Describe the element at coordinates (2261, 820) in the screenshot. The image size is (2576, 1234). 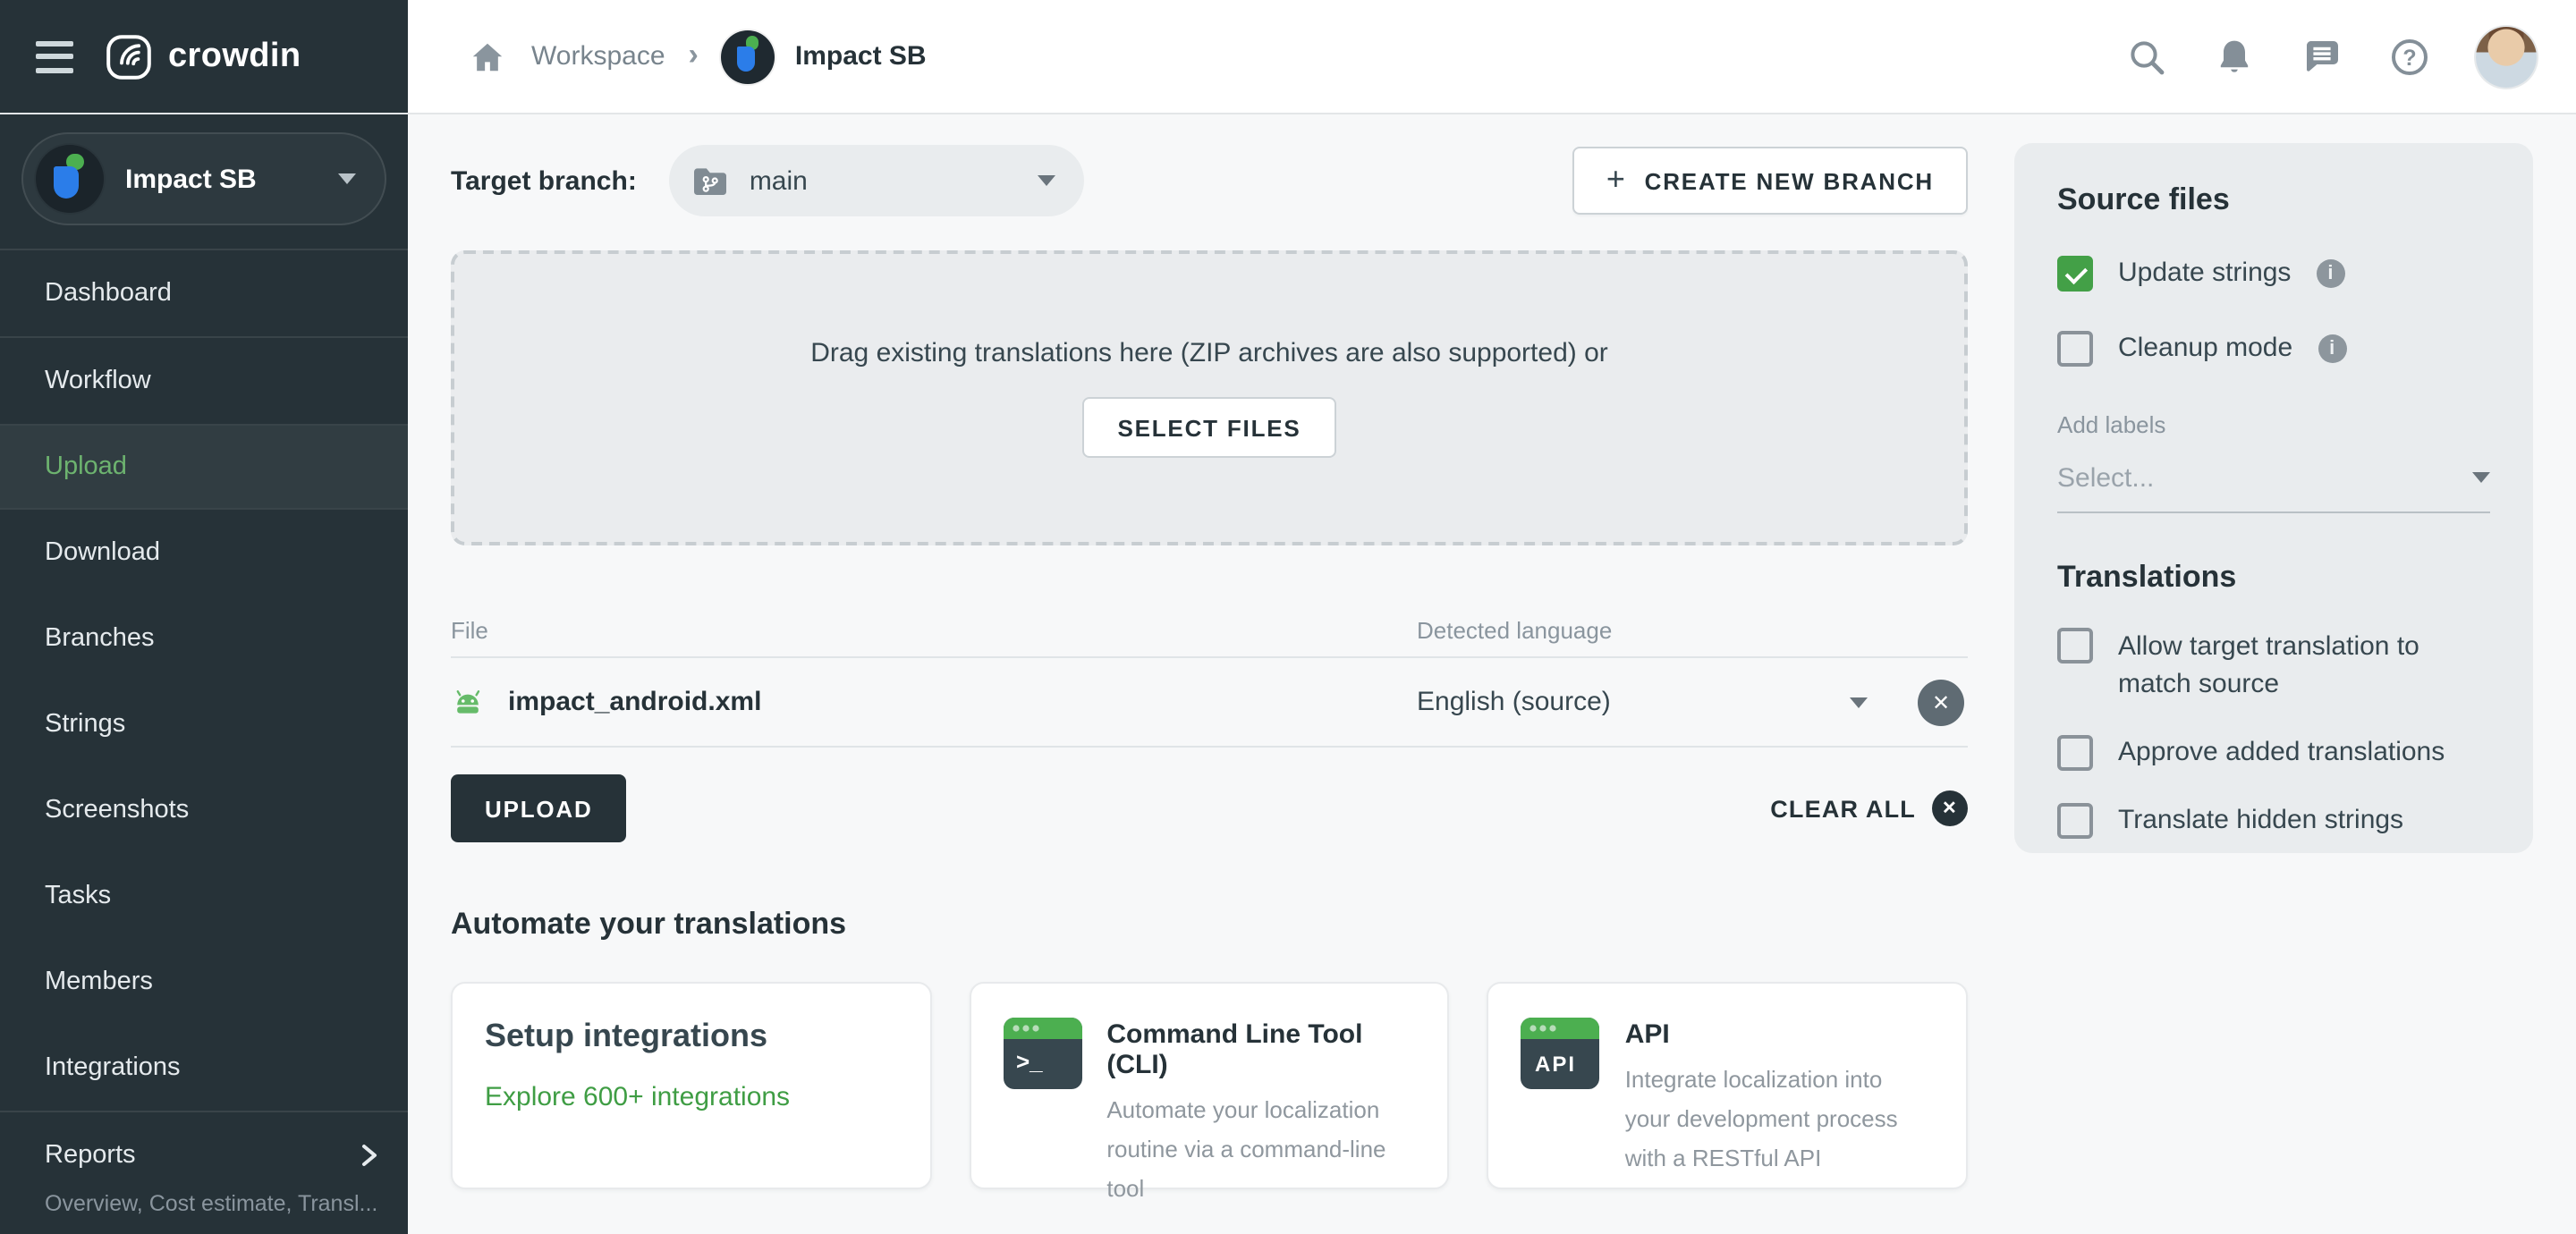
I see `option-label: Translate hidden strings` at that location.